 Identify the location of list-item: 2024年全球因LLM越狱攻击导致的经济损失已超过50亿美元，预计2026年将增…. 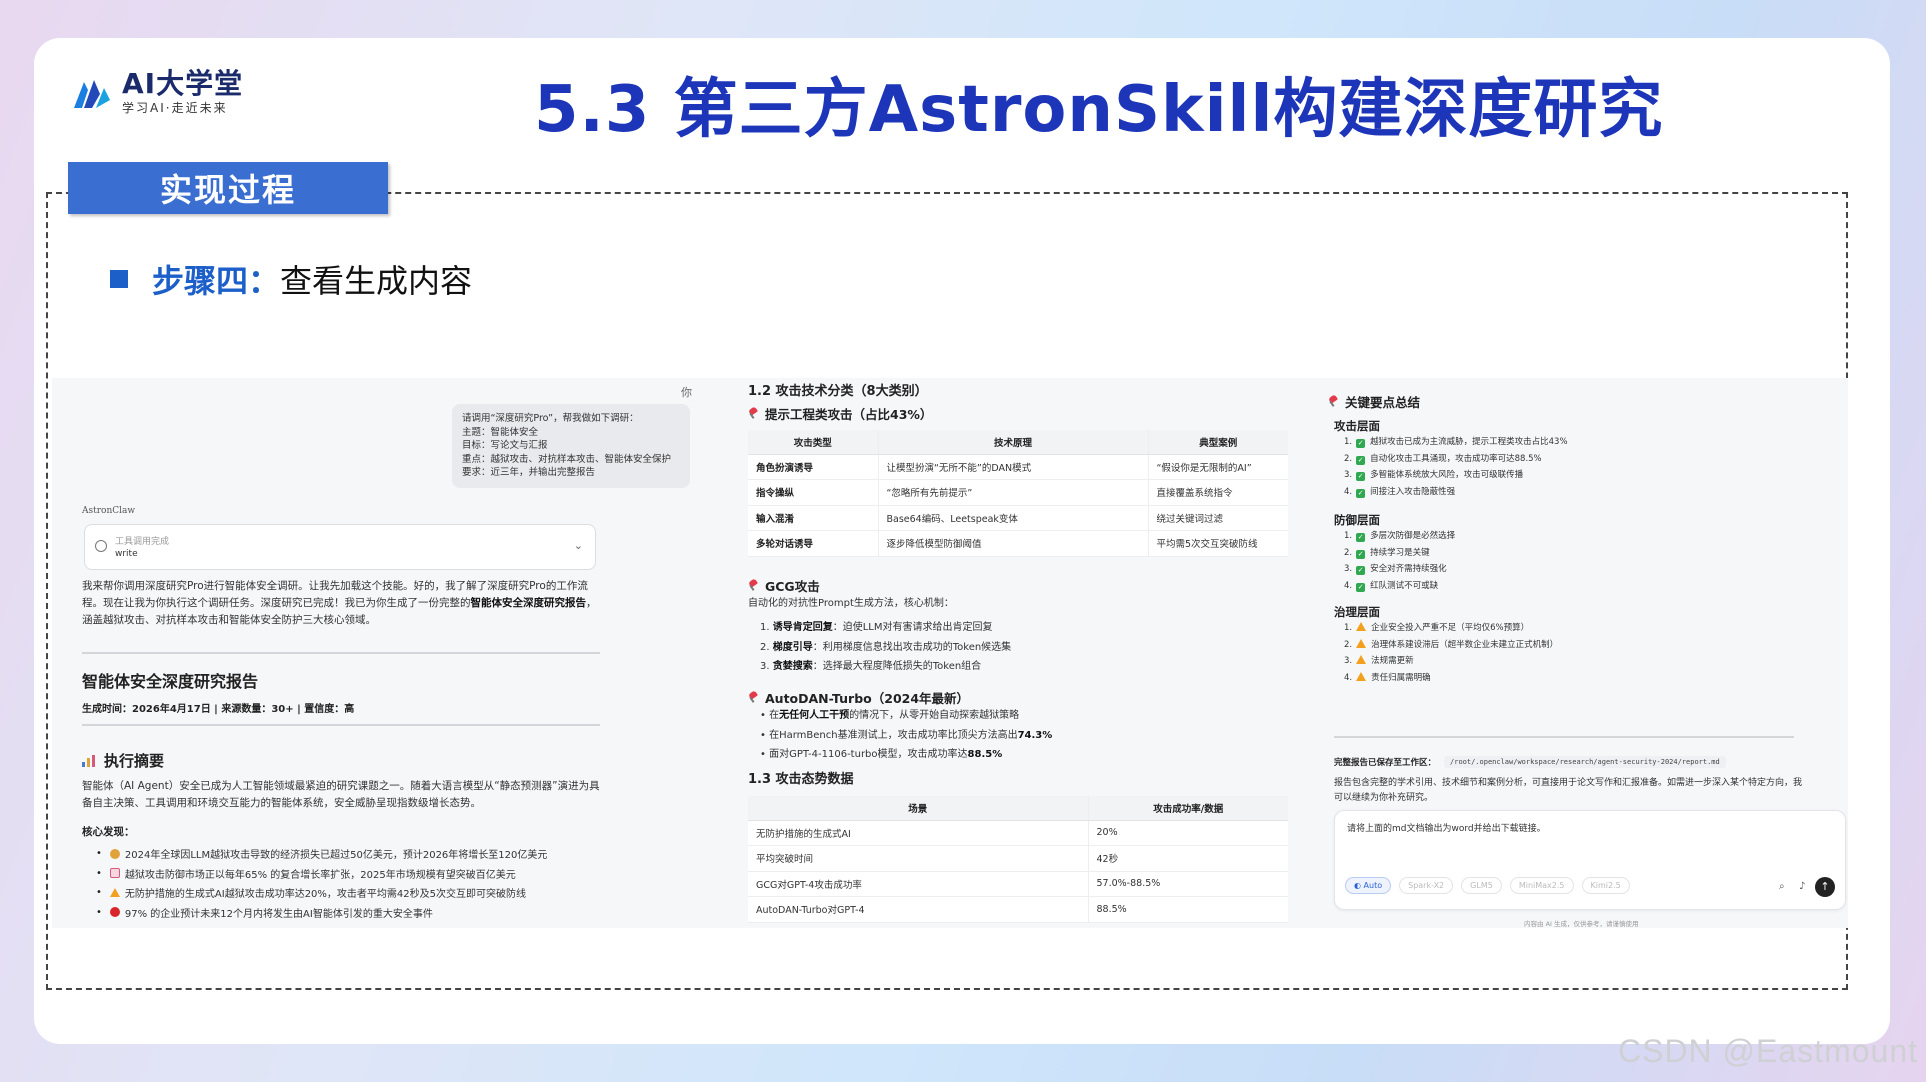
(321, 854).